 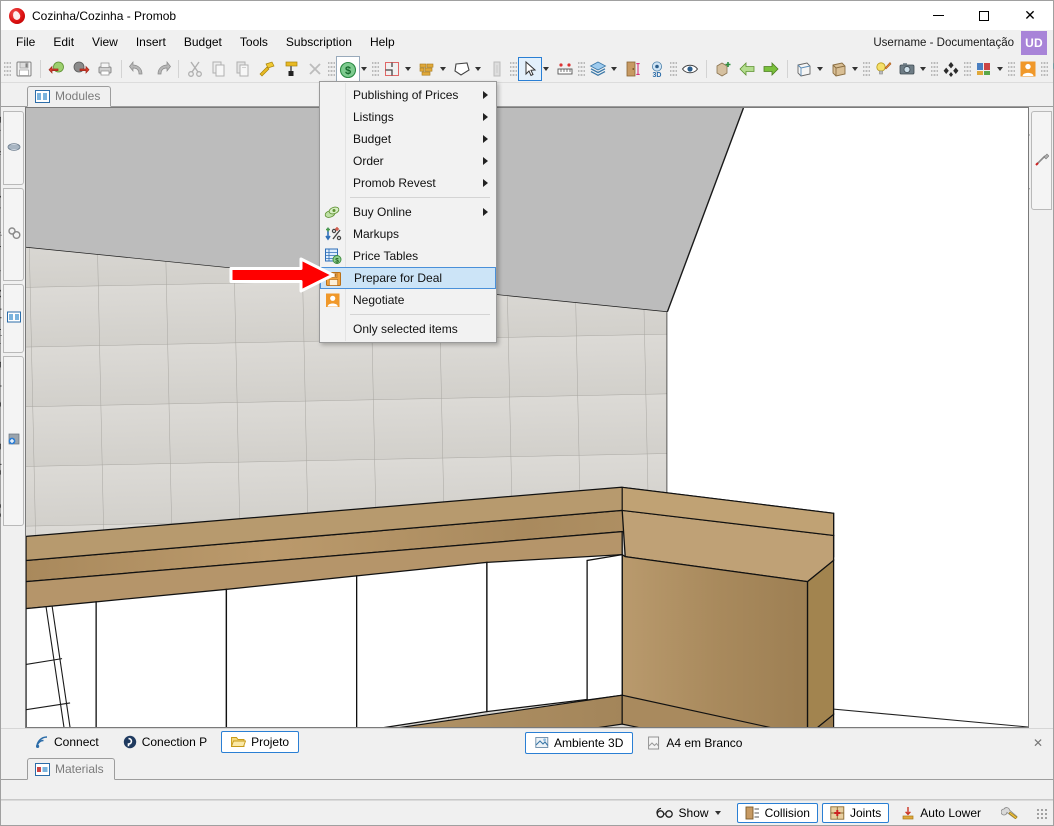 What do you see at coordinates (67, 742) in the screenshot?
I see `tab-connect: Connect` at bounding box center [67, 742].